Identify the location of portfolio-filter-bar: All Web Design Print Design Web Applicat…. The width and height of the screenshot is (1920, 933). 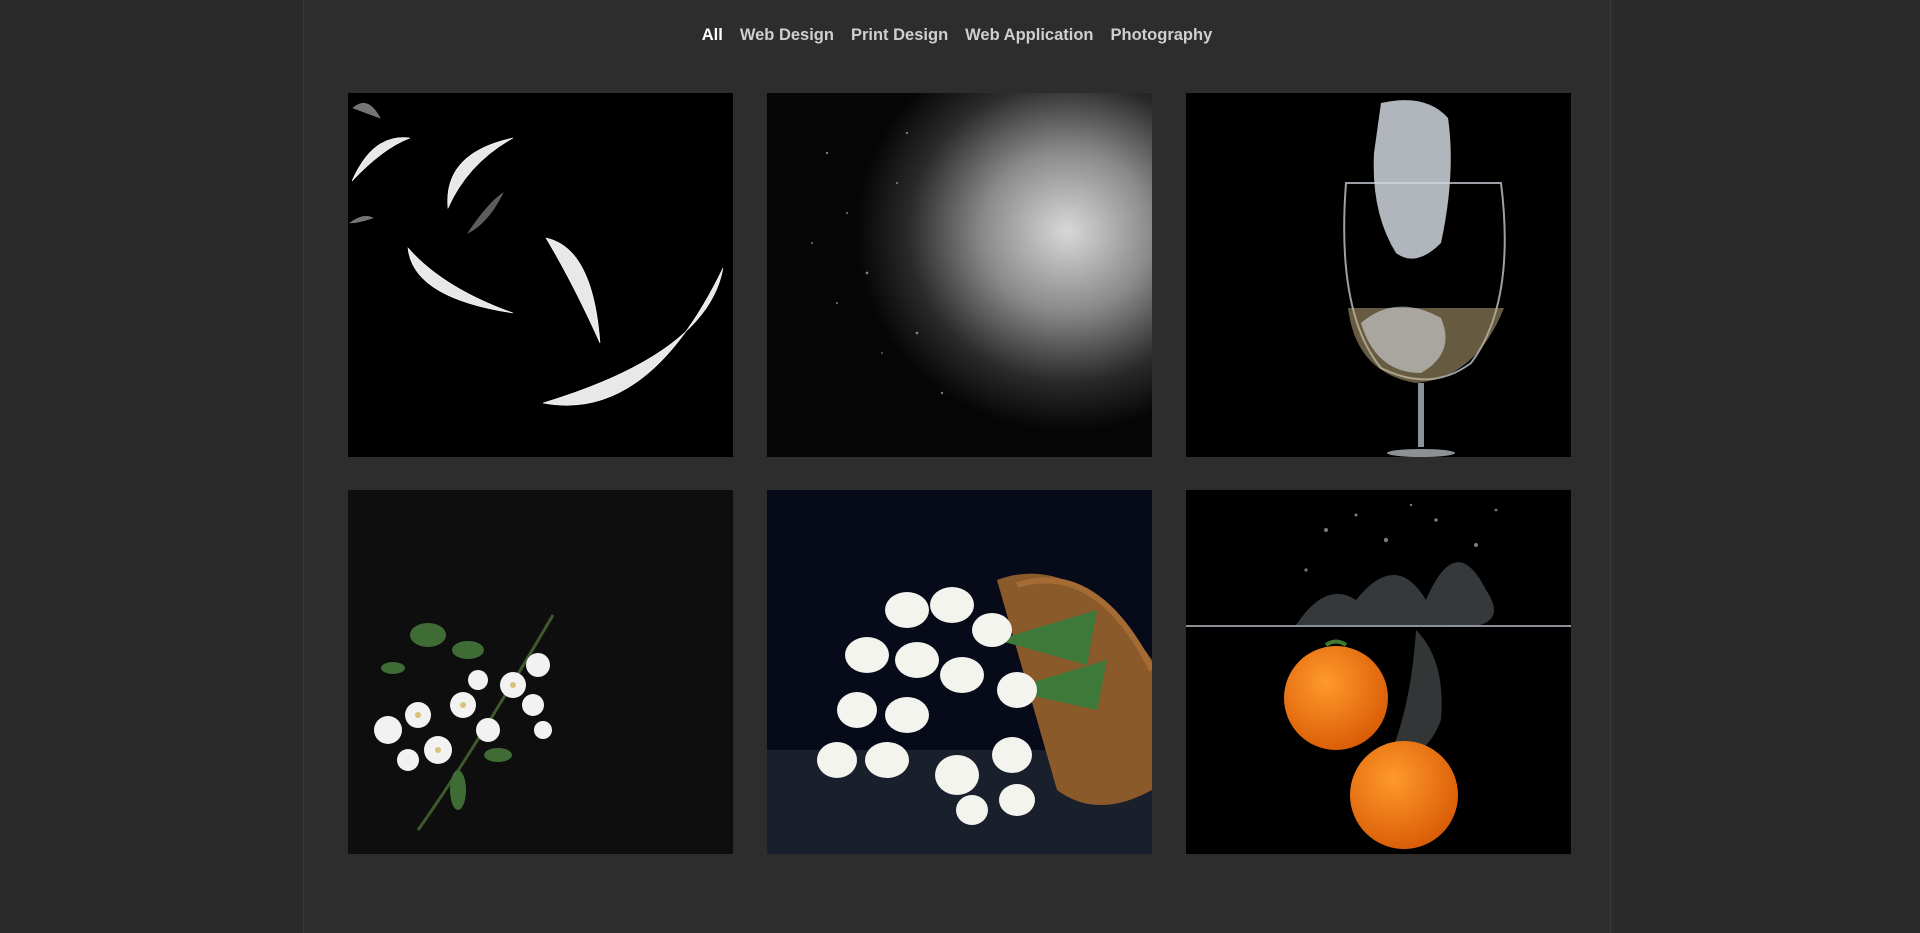
(957, 35).